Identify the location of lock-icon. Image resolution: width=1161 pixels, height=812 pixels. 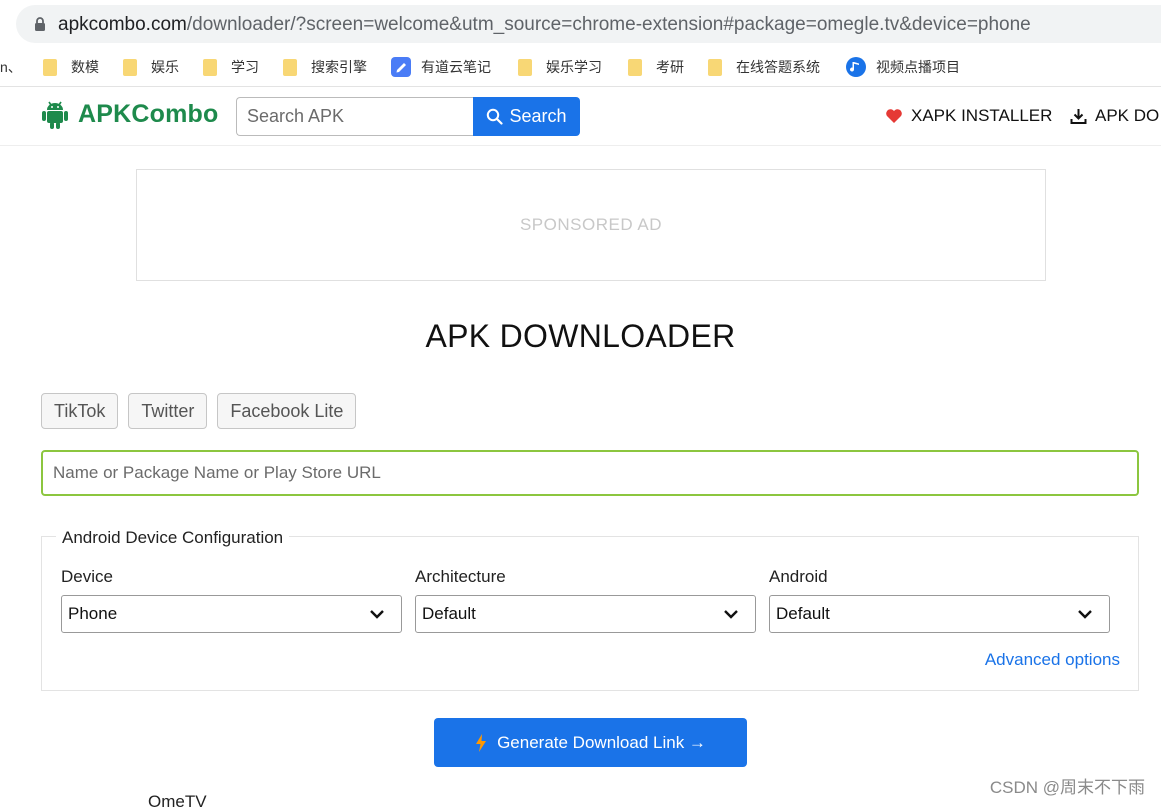
(40, 24).